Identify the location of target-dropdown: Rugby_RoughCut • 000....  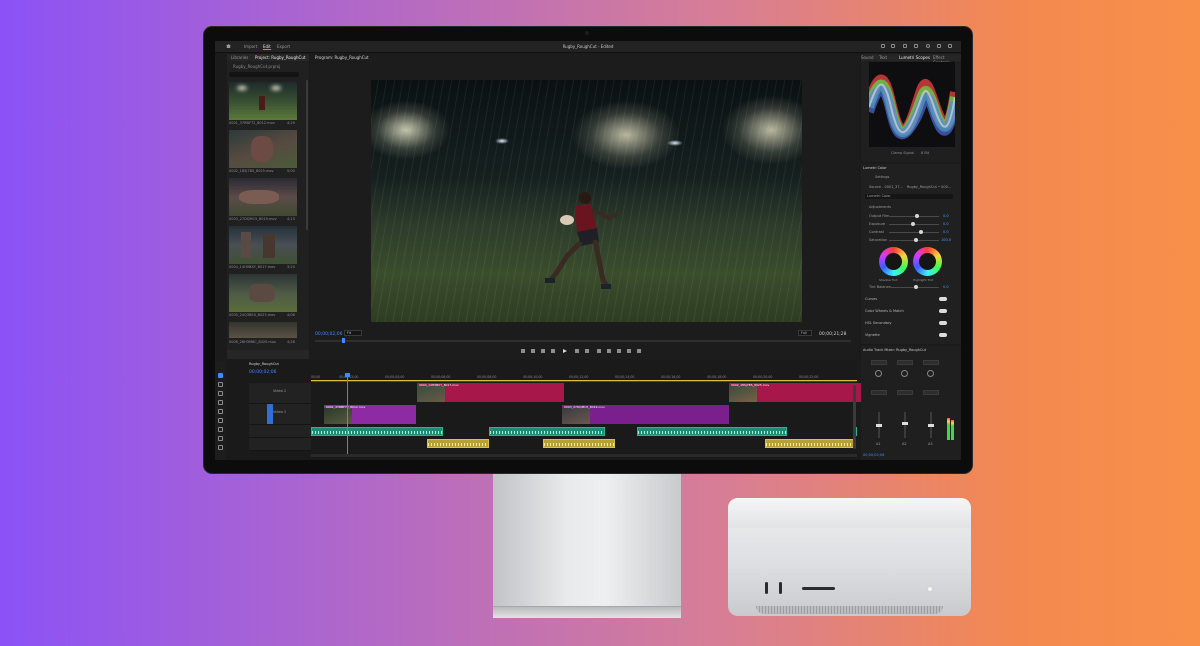
(929, 187).